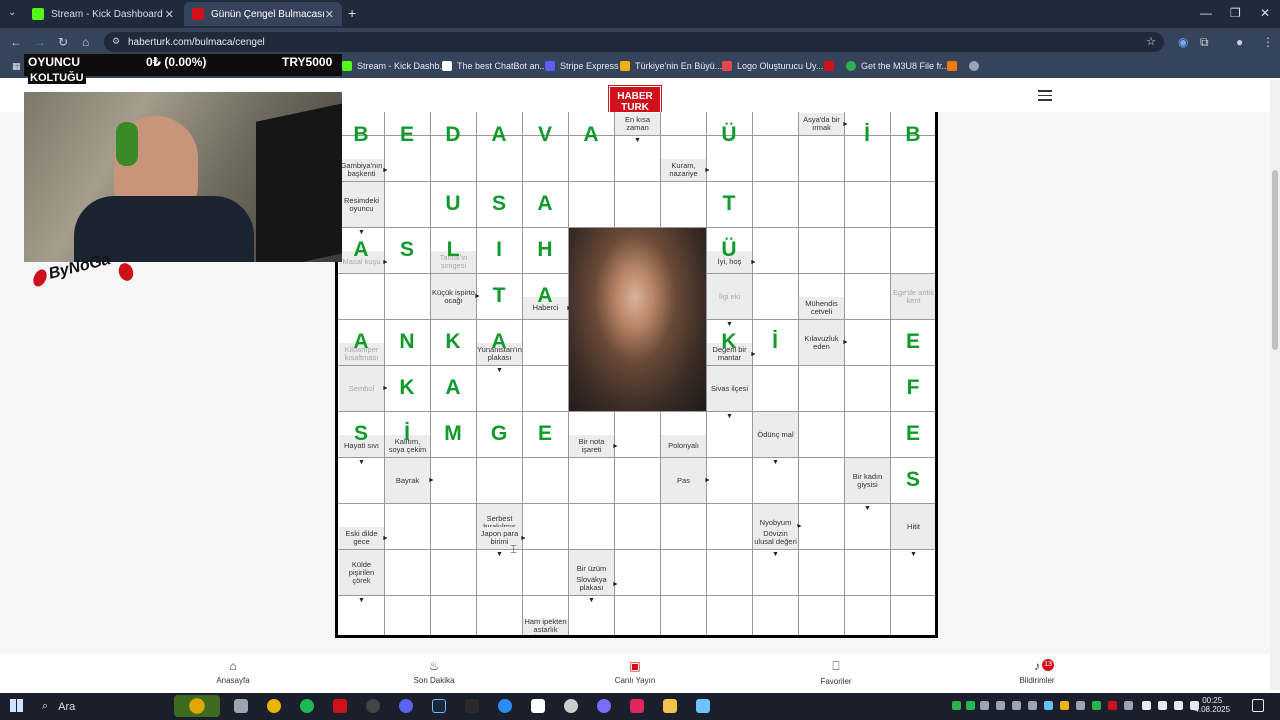  What do you see at coordinates (40, 42) in the screenshot?
I see `forward-icon: →` at bounding box center [40, 42].